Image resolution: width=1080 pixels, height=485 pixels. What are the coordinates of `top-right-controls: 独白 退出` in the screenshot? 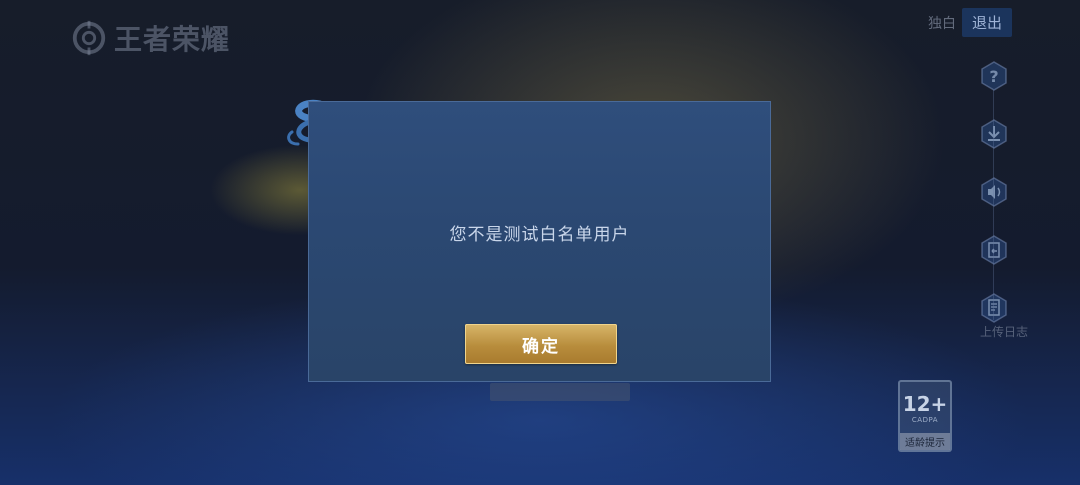 It's located at (970, 22).